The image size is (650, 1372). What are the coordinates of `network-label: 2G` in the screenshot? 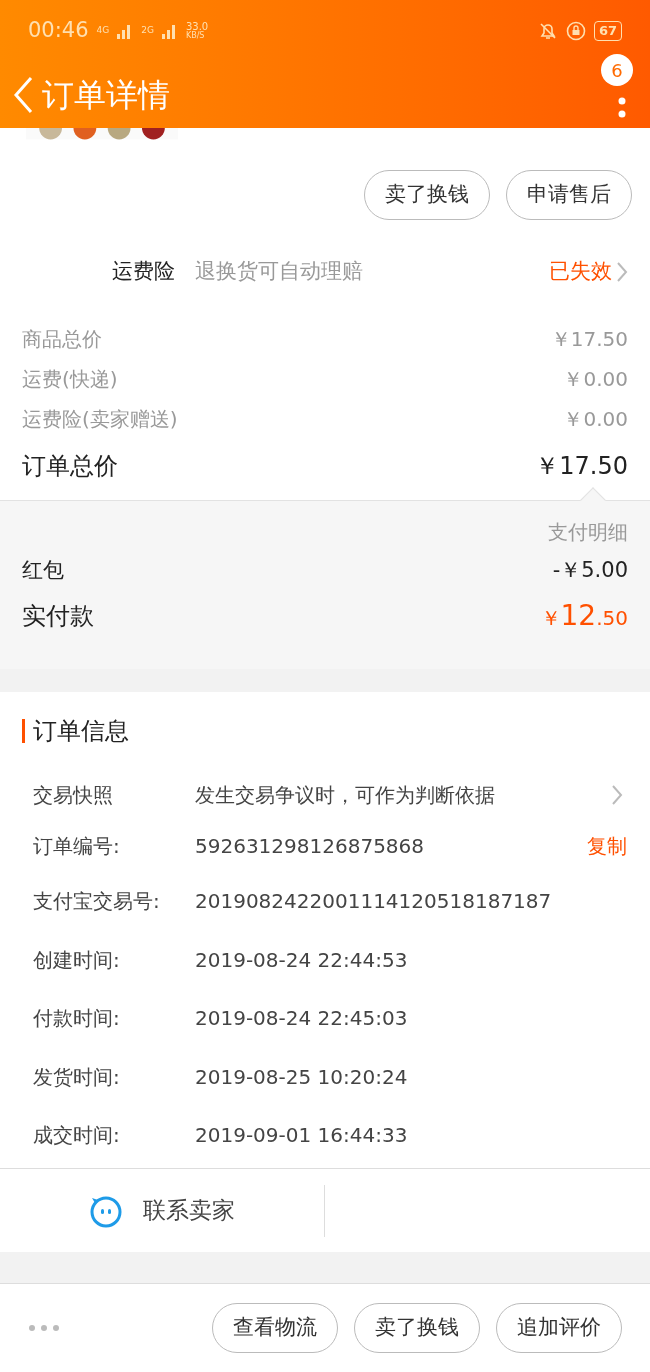 It's located at (147, 31).